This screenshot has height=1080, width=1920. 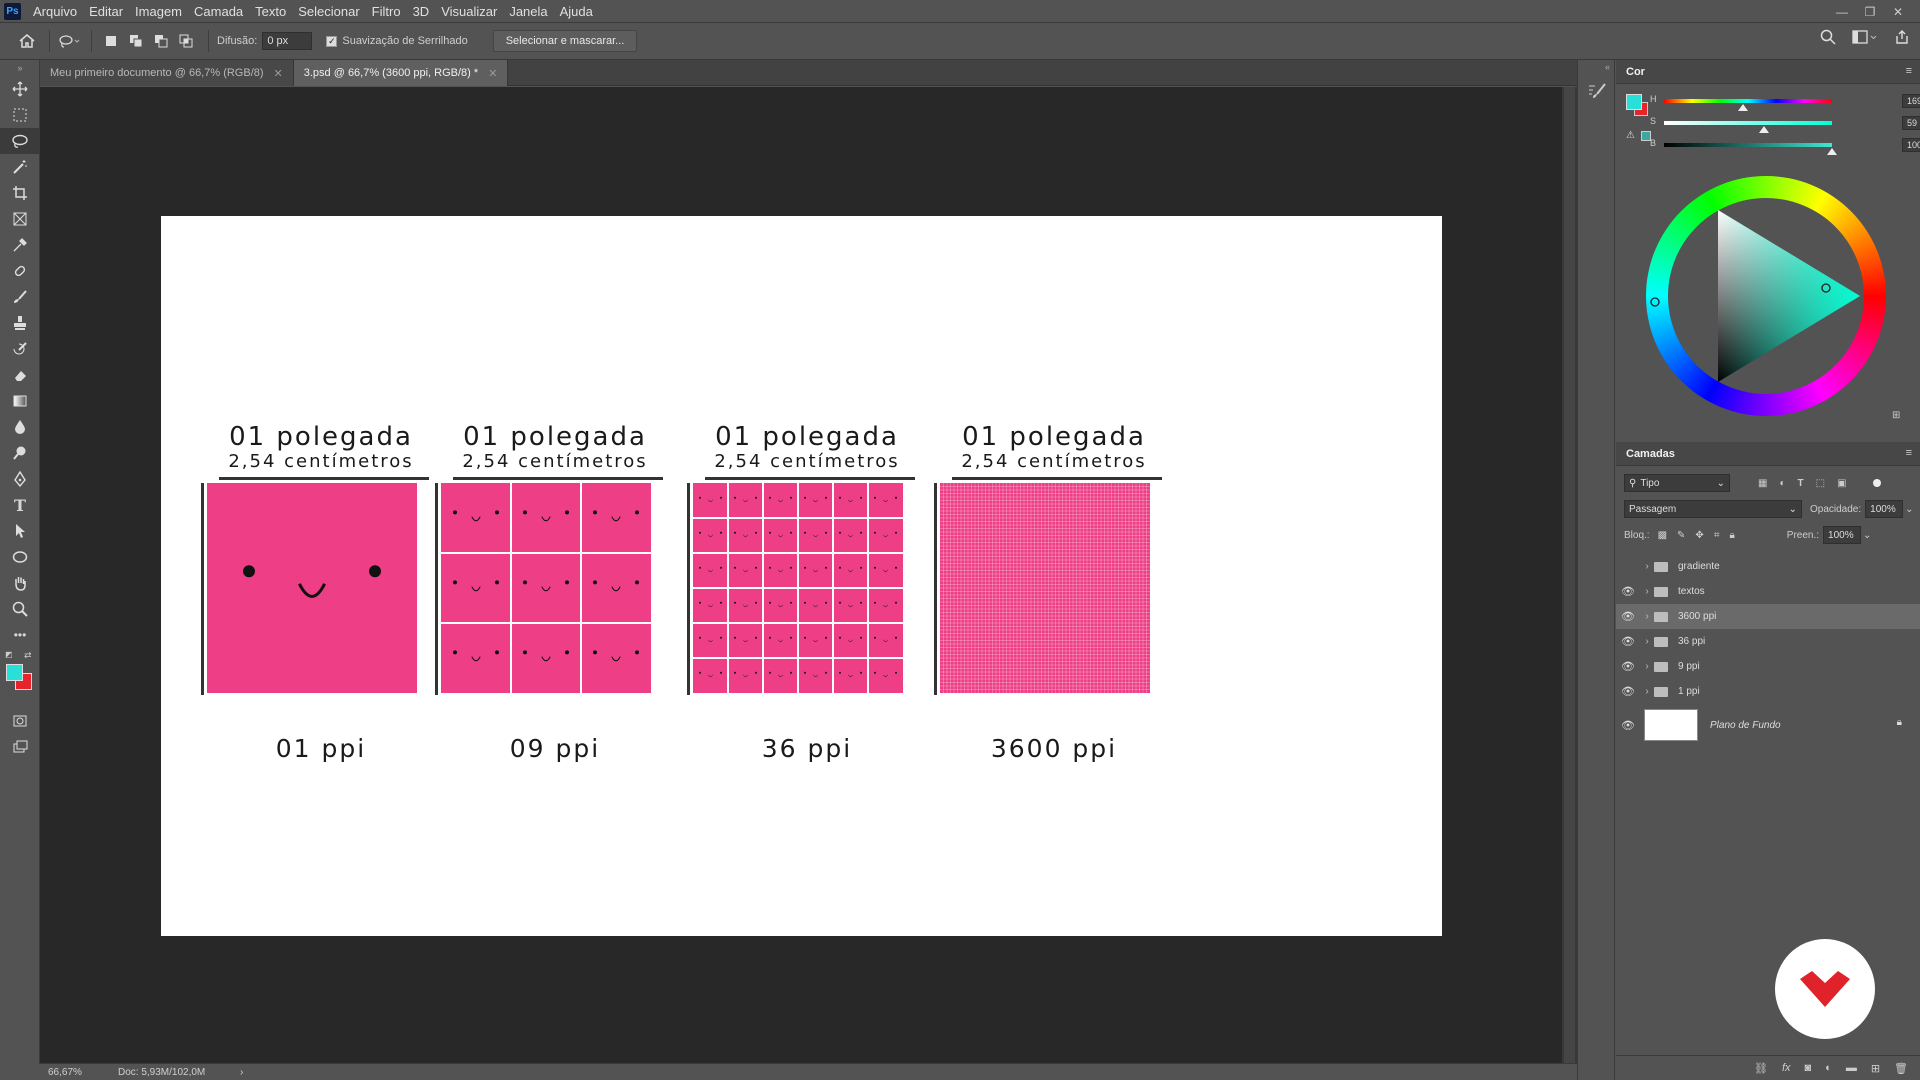 What do you see at coordinates (20, 609) in the screenshot?
I see `zoom-tool-icon` at bounding box center [20, 609].